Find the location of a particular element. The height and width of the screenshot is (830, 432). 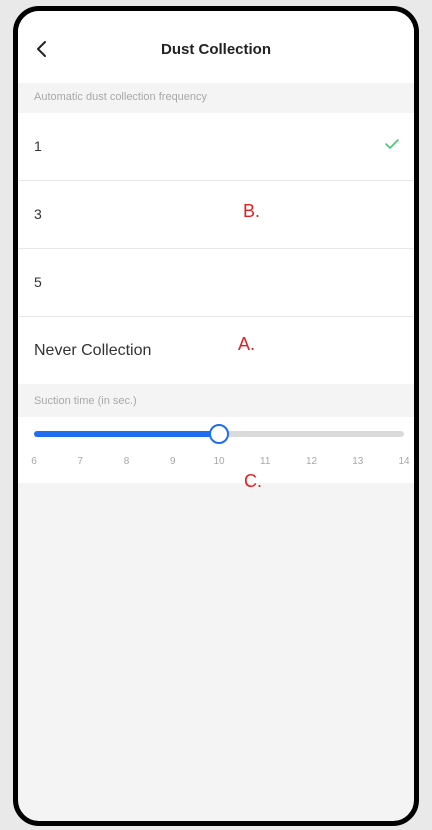

suction-section-label: Suction time (in sec.) is located at coordinates (85, 401).